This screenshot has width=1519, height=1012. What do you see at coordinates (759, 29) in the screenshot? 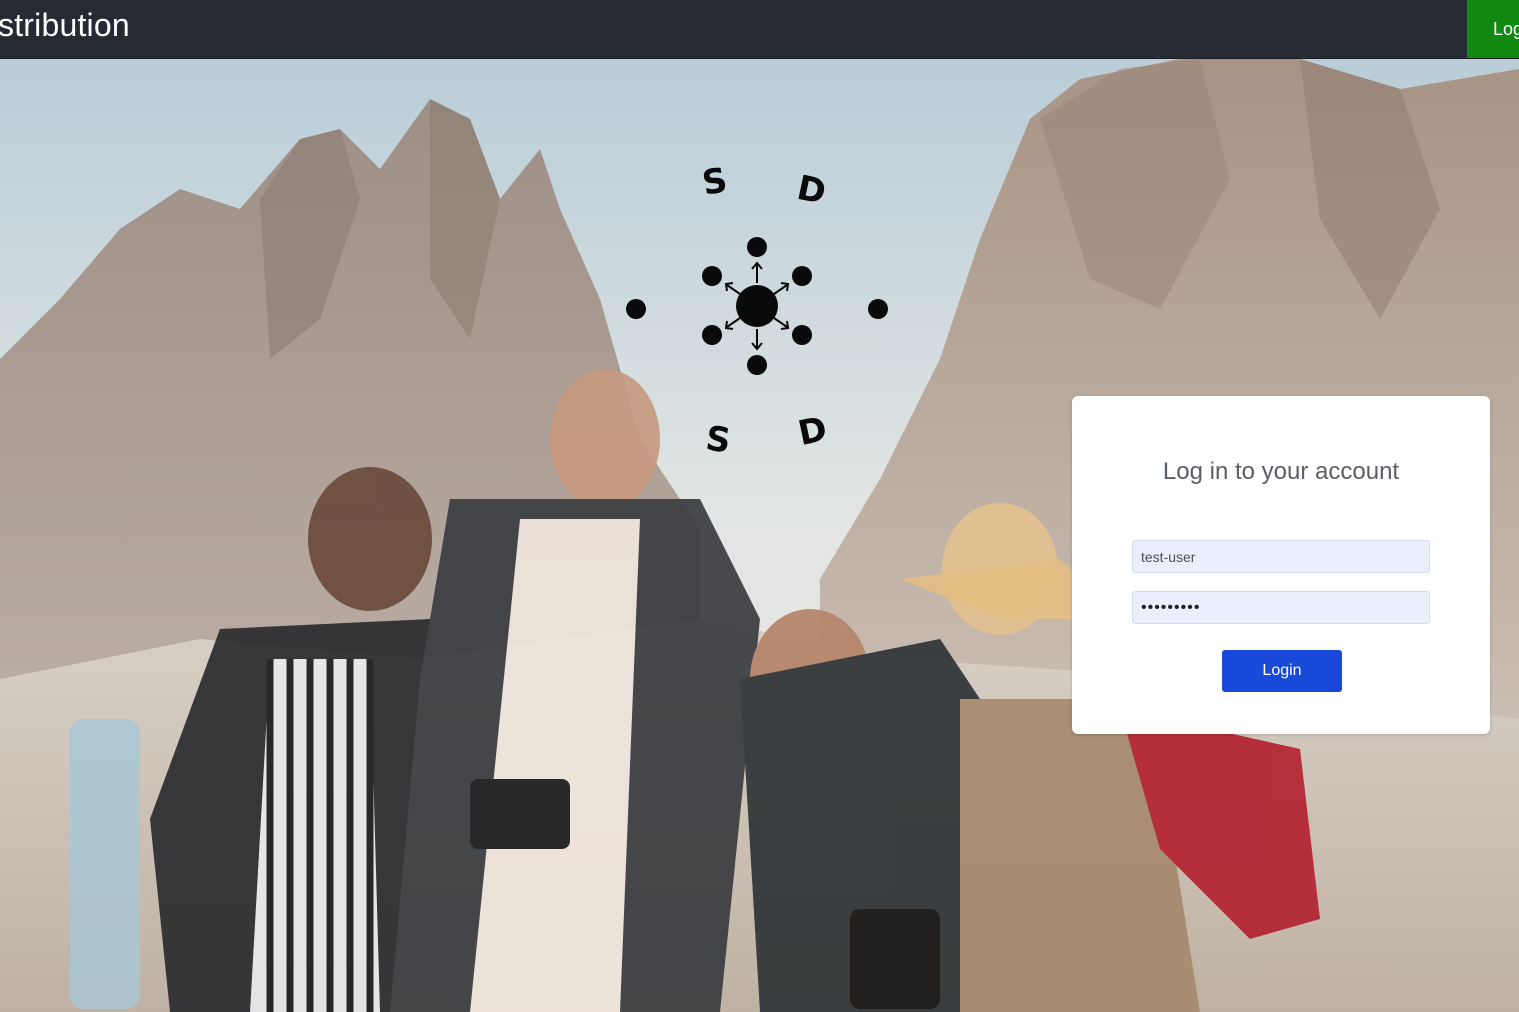
I see `top-navbar: stribution Log` at bounding box center [759, 29].